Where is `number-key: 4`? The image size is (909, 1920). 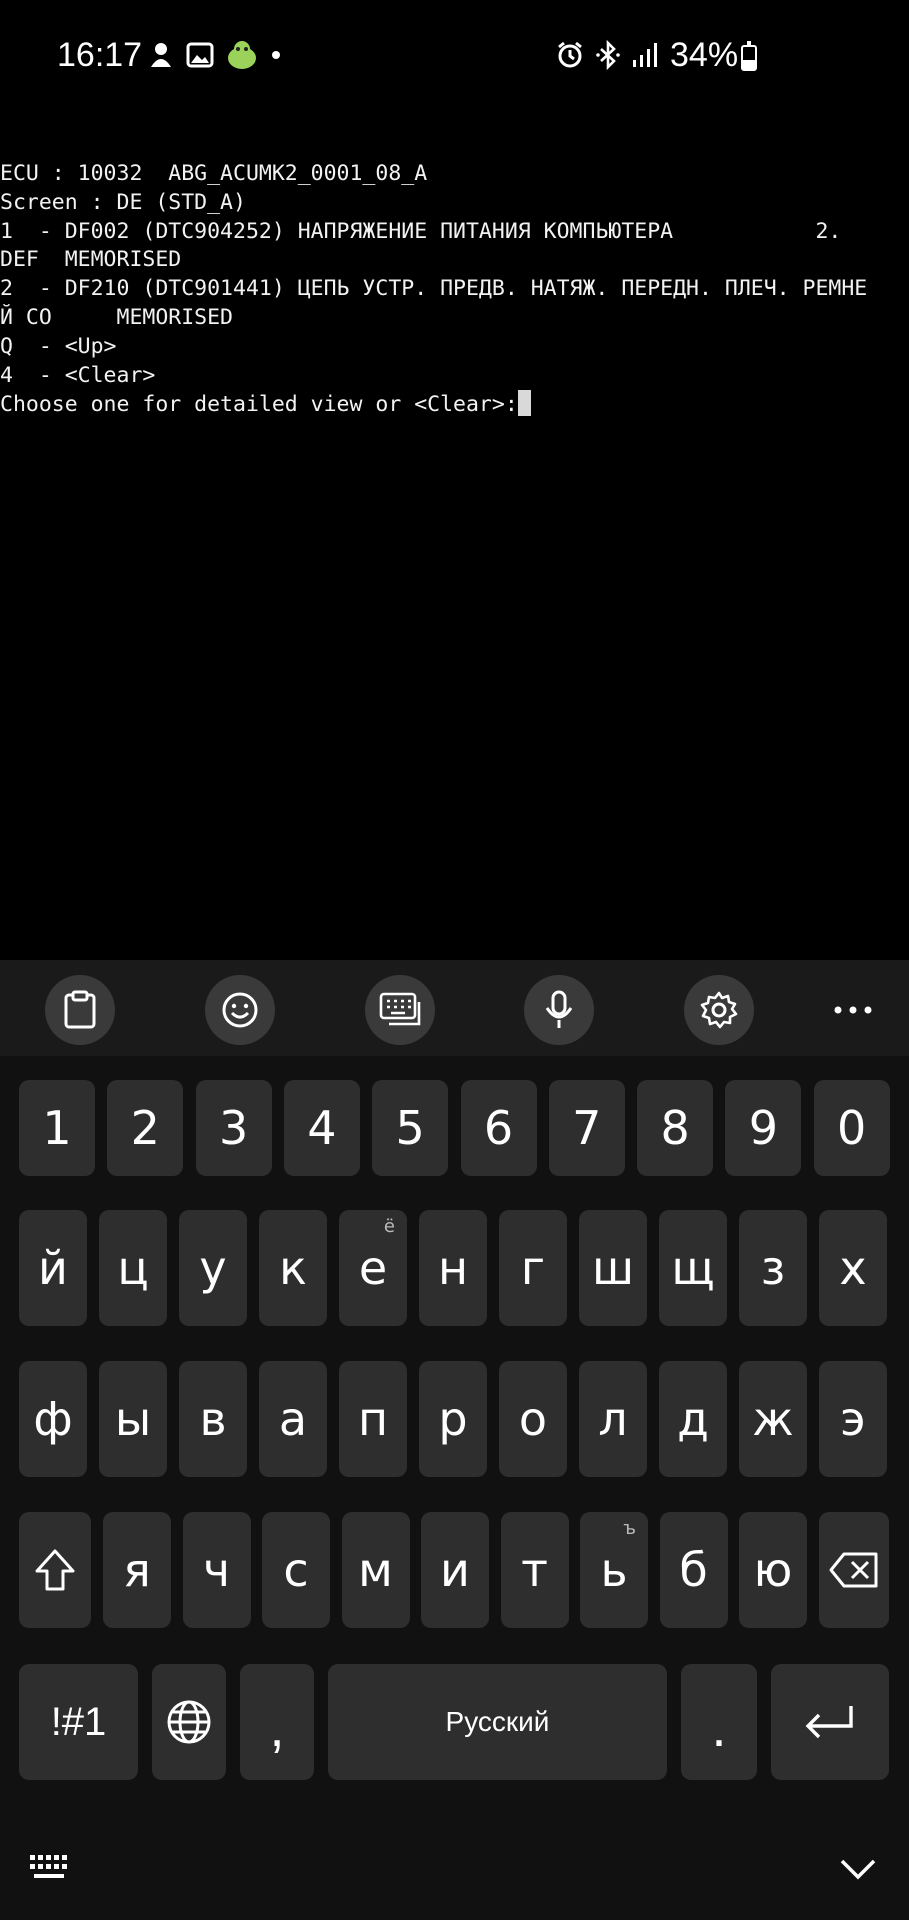
number-key: 4 is located at coordinates (321, 1128).